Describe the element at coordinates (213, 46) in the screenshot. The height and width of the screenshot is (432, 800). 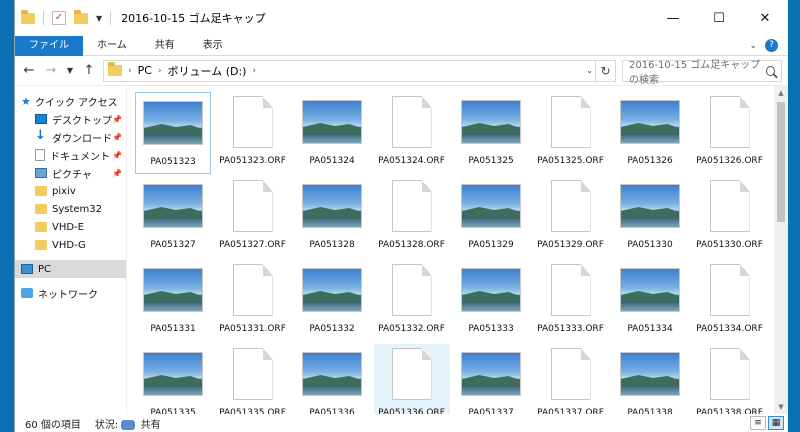
I see `tab-view: 表示` at that location.